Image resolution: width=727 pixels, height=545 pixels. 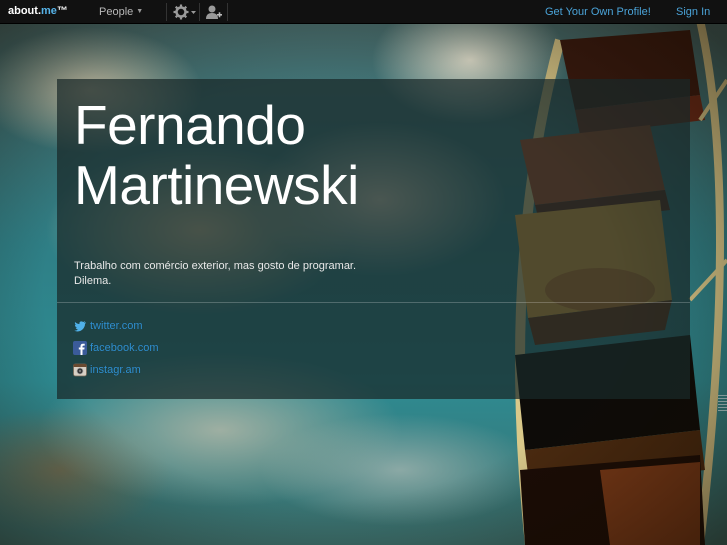 I want to click on logo-text: about., so click(x=24, y=11).